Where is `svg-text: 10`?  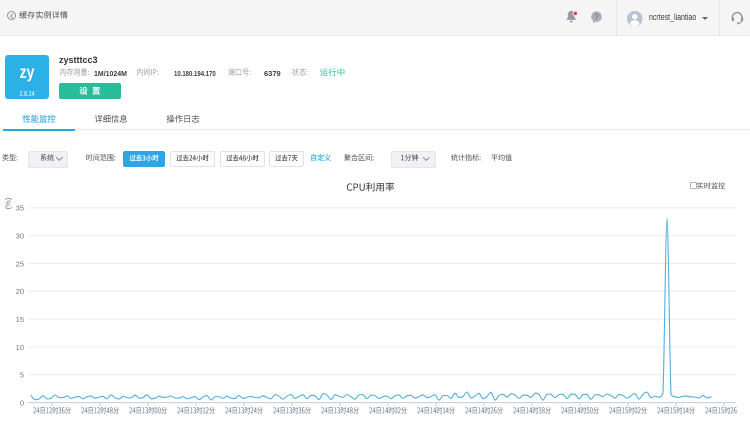 svg-text: 10 is located at coordinates (20, 347).